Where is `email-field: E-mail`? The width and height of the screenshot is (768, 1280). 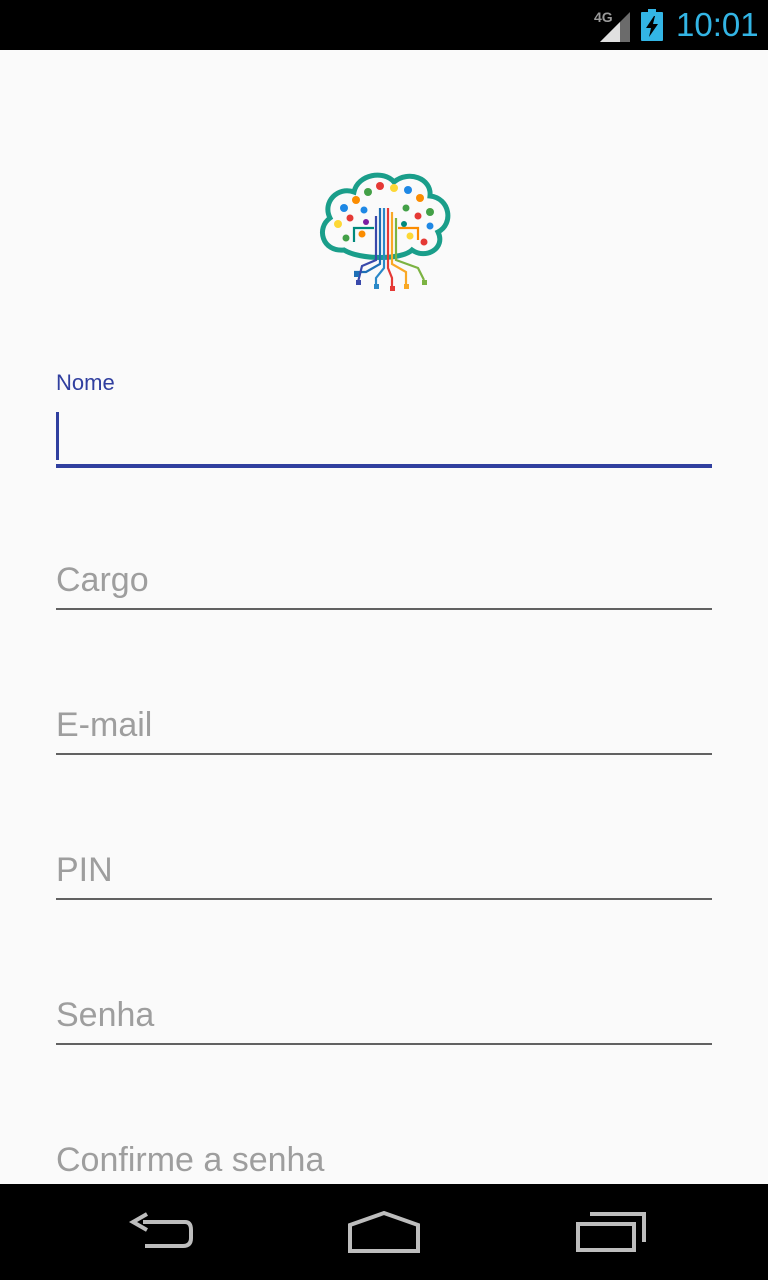
email-field: E-mail is located at coordinates (384, 729).